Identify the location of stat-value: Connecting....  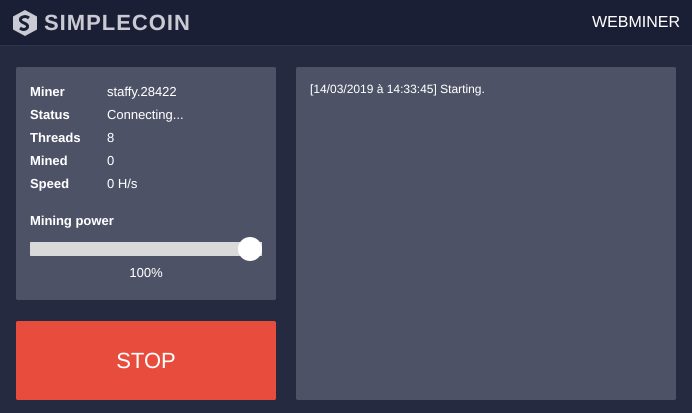
(145, 115).